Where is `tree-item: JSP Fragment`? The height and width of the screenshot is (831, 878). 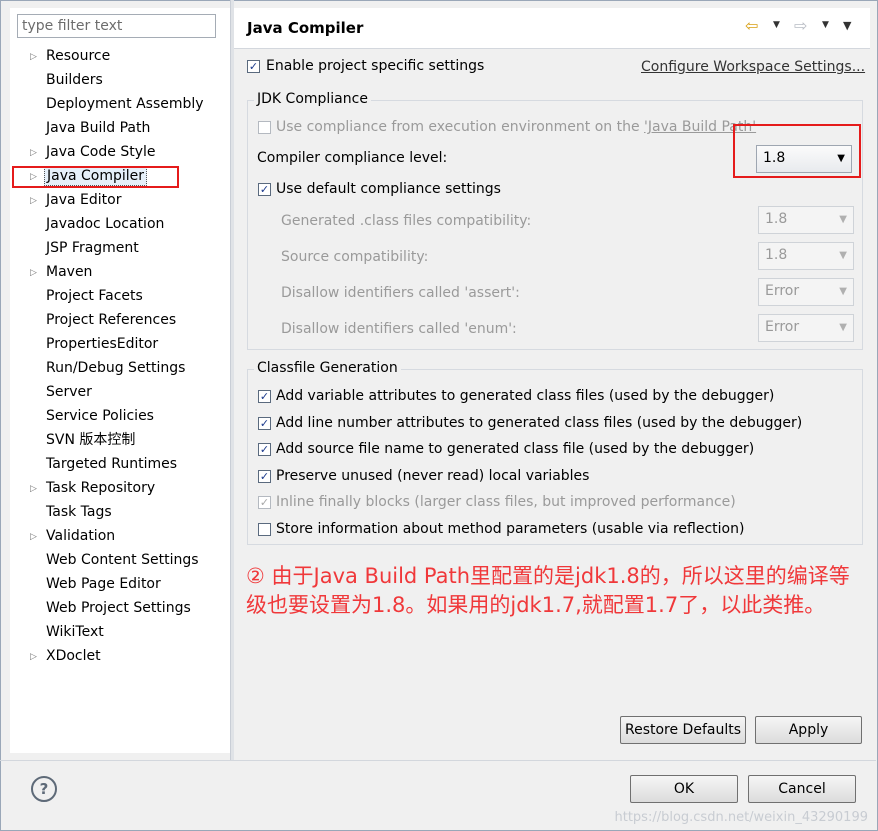 tree-item: JSP Fragment is located at coordinates (85, 248).